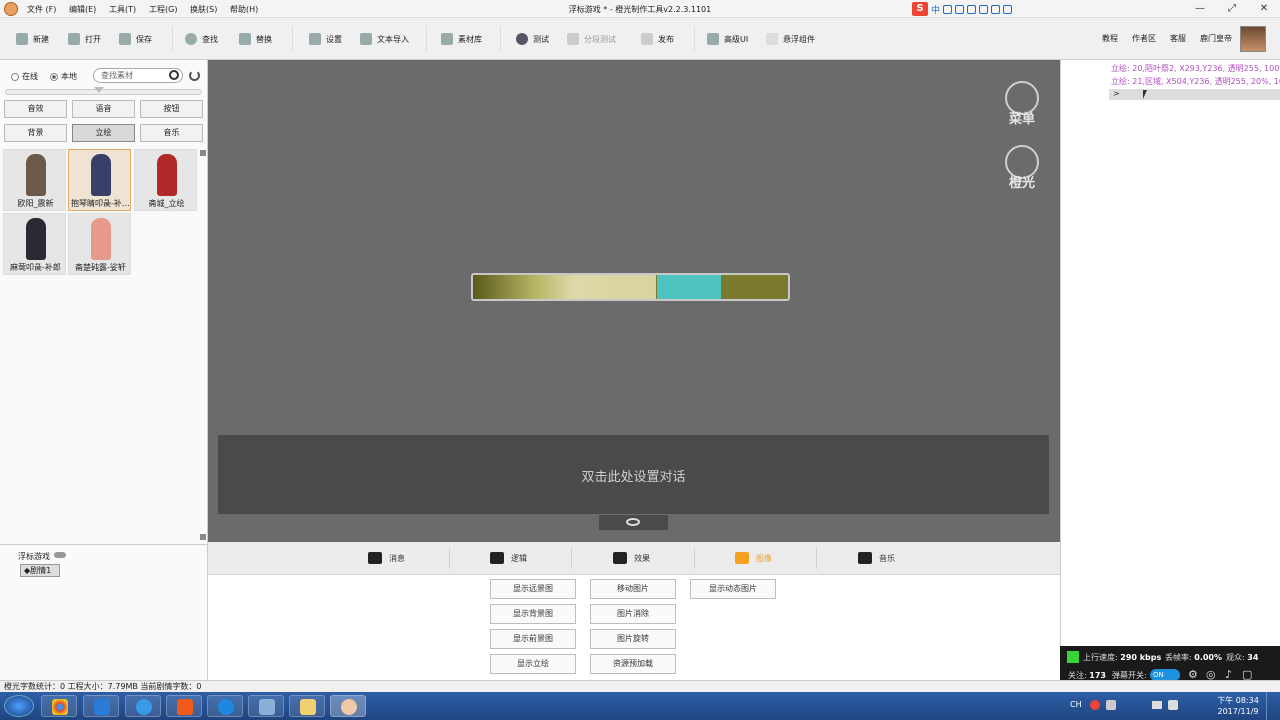 Image resolution: width=1280 pixels, height=720 pixels. Describe the element at coordinates (366, 39) in the screenshot. I see `text-import-icon` at that location.